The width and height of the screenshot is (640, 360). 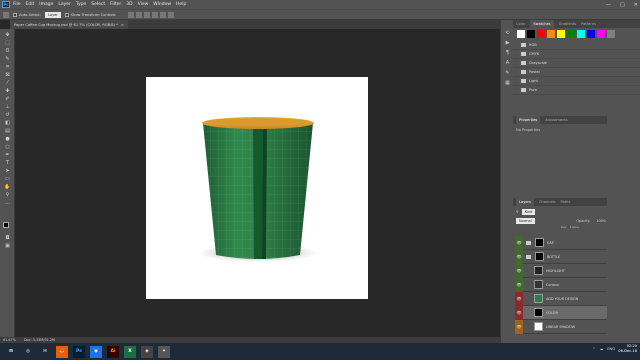 What do you see at coordinates (79, 351) in the screenshot?
I see `photoshop-taskbar-icon: Ps` at bounding box center [79, 351].